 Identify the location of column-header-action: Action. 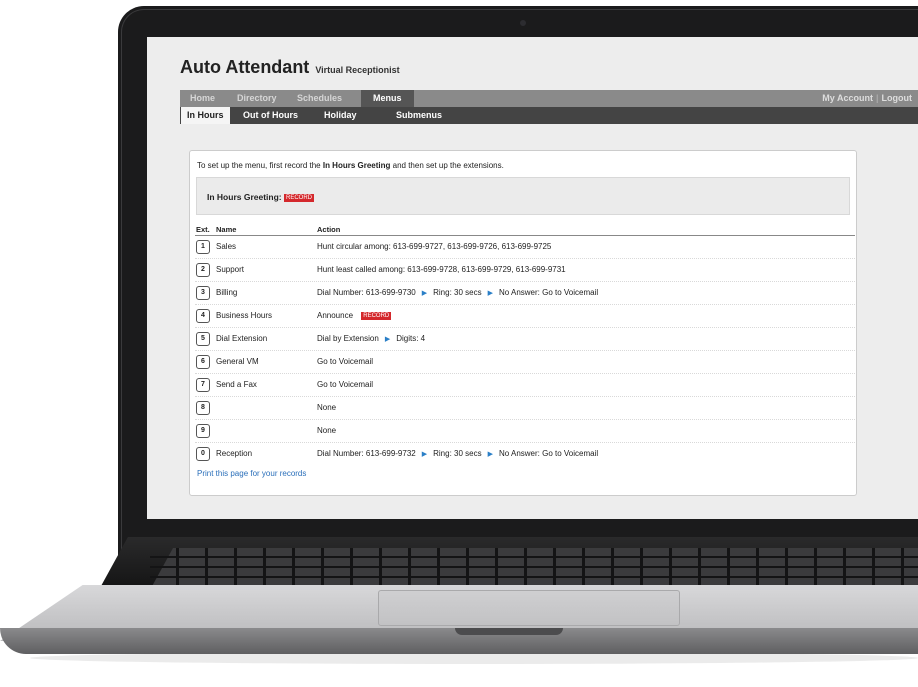
(329, 229).